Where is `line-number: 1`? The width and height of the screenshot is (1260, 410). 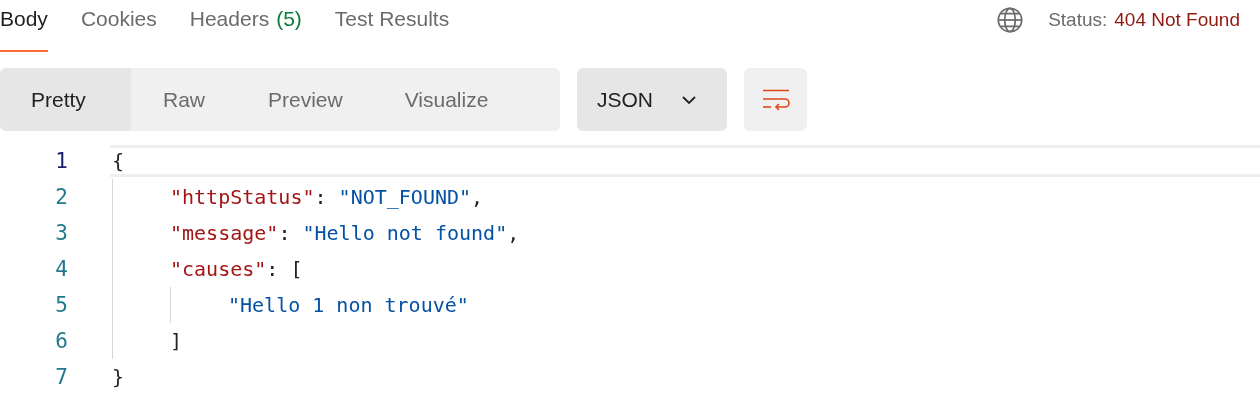 line-number: 1 is located at coordinates (61, 161).